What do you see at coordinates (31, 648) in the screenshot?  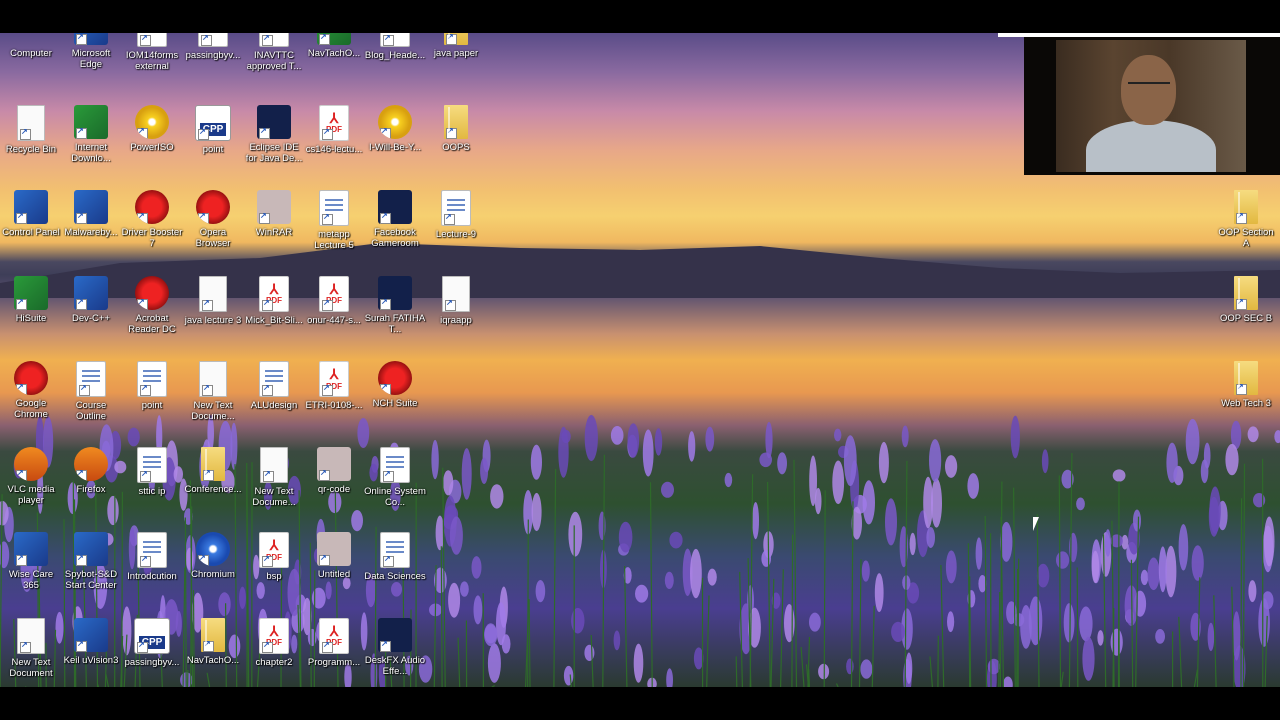 I see `desktop-icon-new-text-document: New Text Document` at bounding box center [31, 648].